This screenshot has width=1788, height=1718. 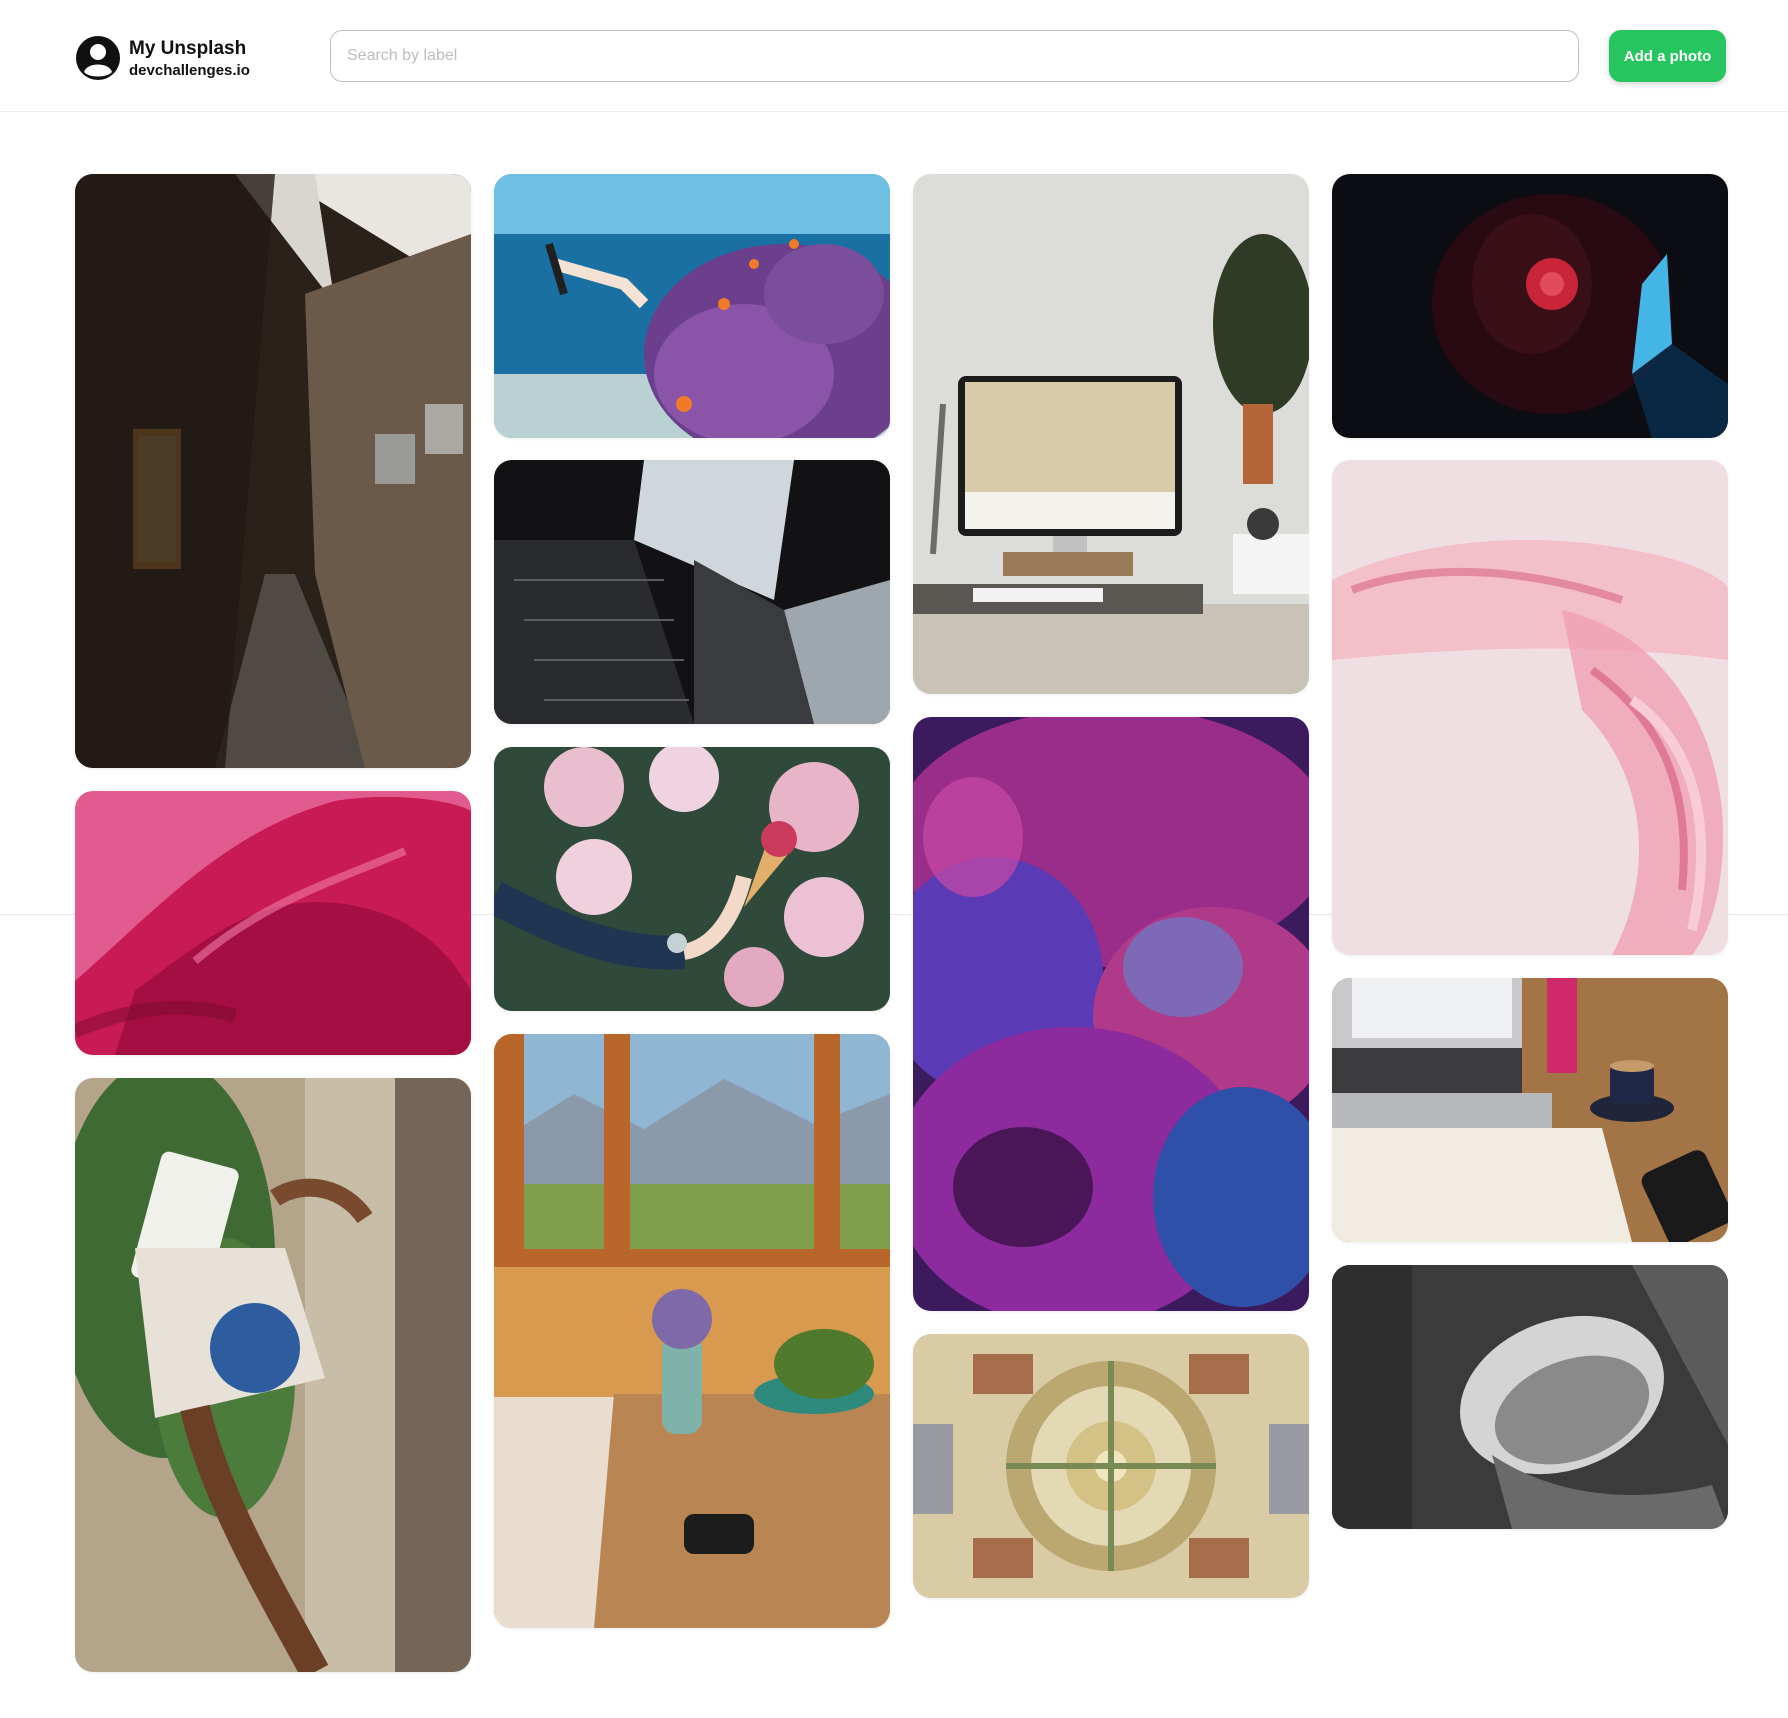 I want to click on photo-cards, so click(x=273, y=1375).